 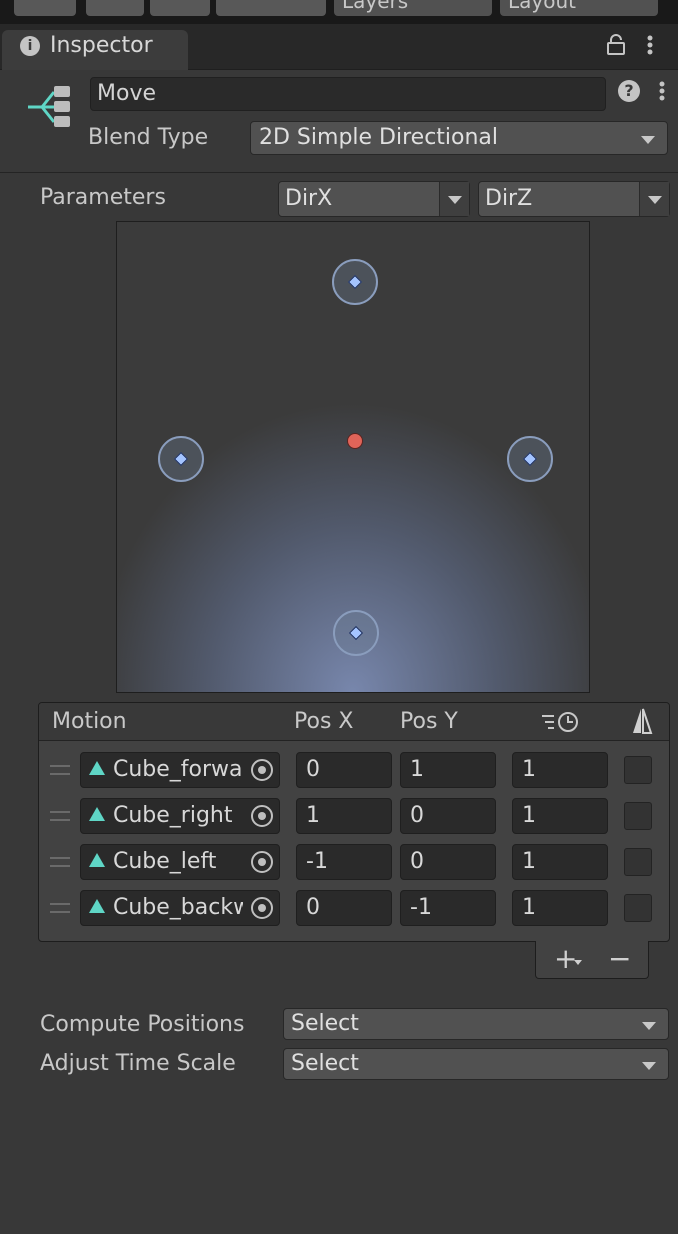 What do you see at coordinates (271, 8) in the screenshot?
I see `history-button` at bounding box center [271, 8].